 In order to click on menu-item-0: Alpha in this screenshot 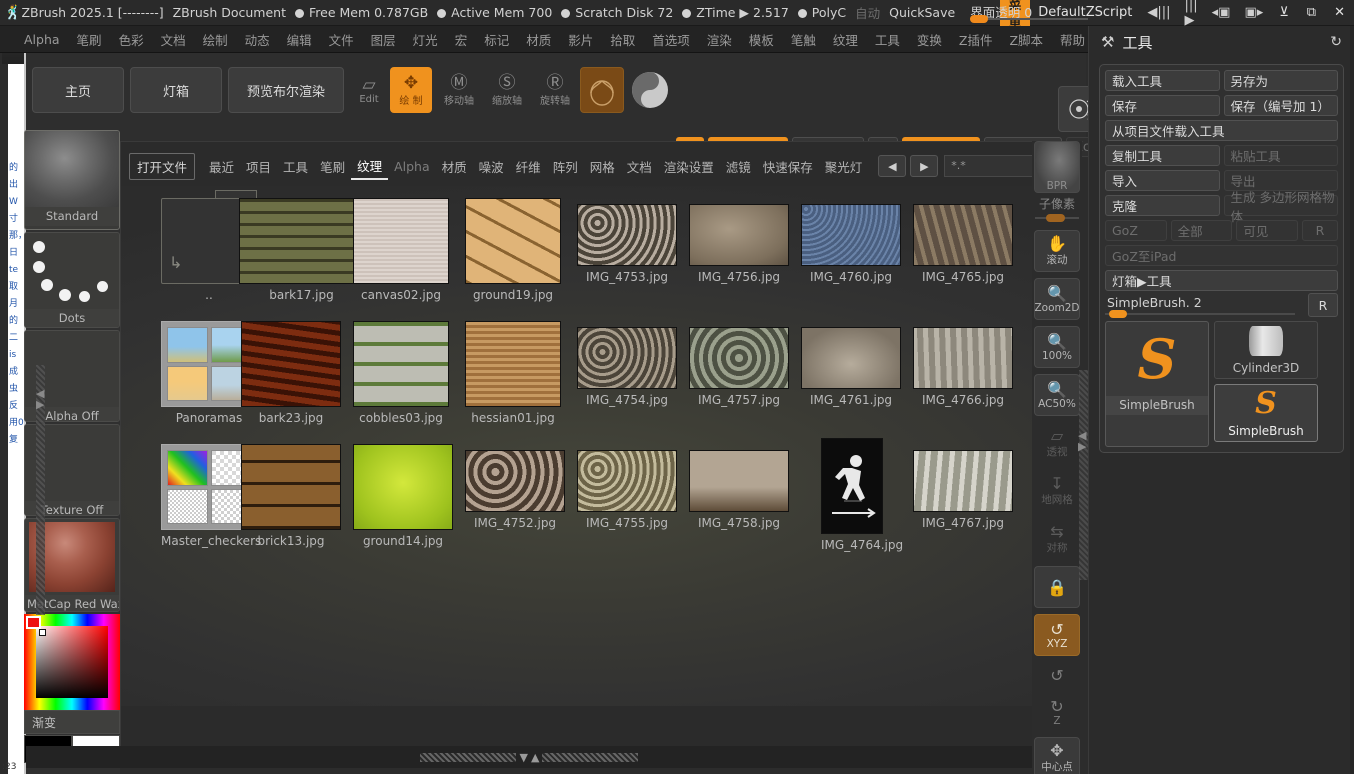, I will do `click(42, 39)`.